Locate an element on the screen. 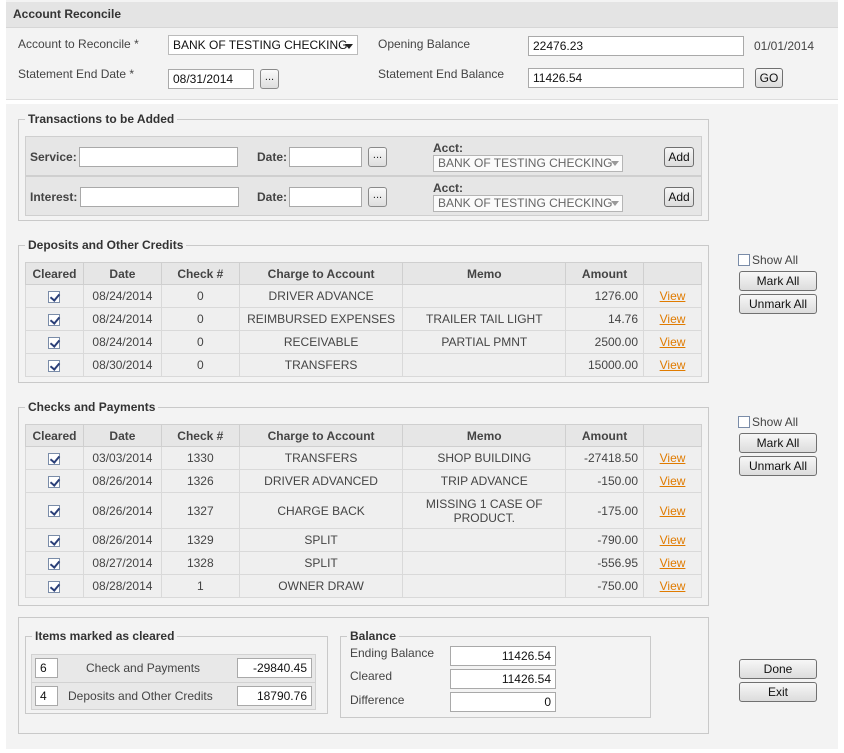 This screenshot has height=753, width=844. service-acct-select: BANK OF TESTING CHECKING is located at coordinates (528, 163).